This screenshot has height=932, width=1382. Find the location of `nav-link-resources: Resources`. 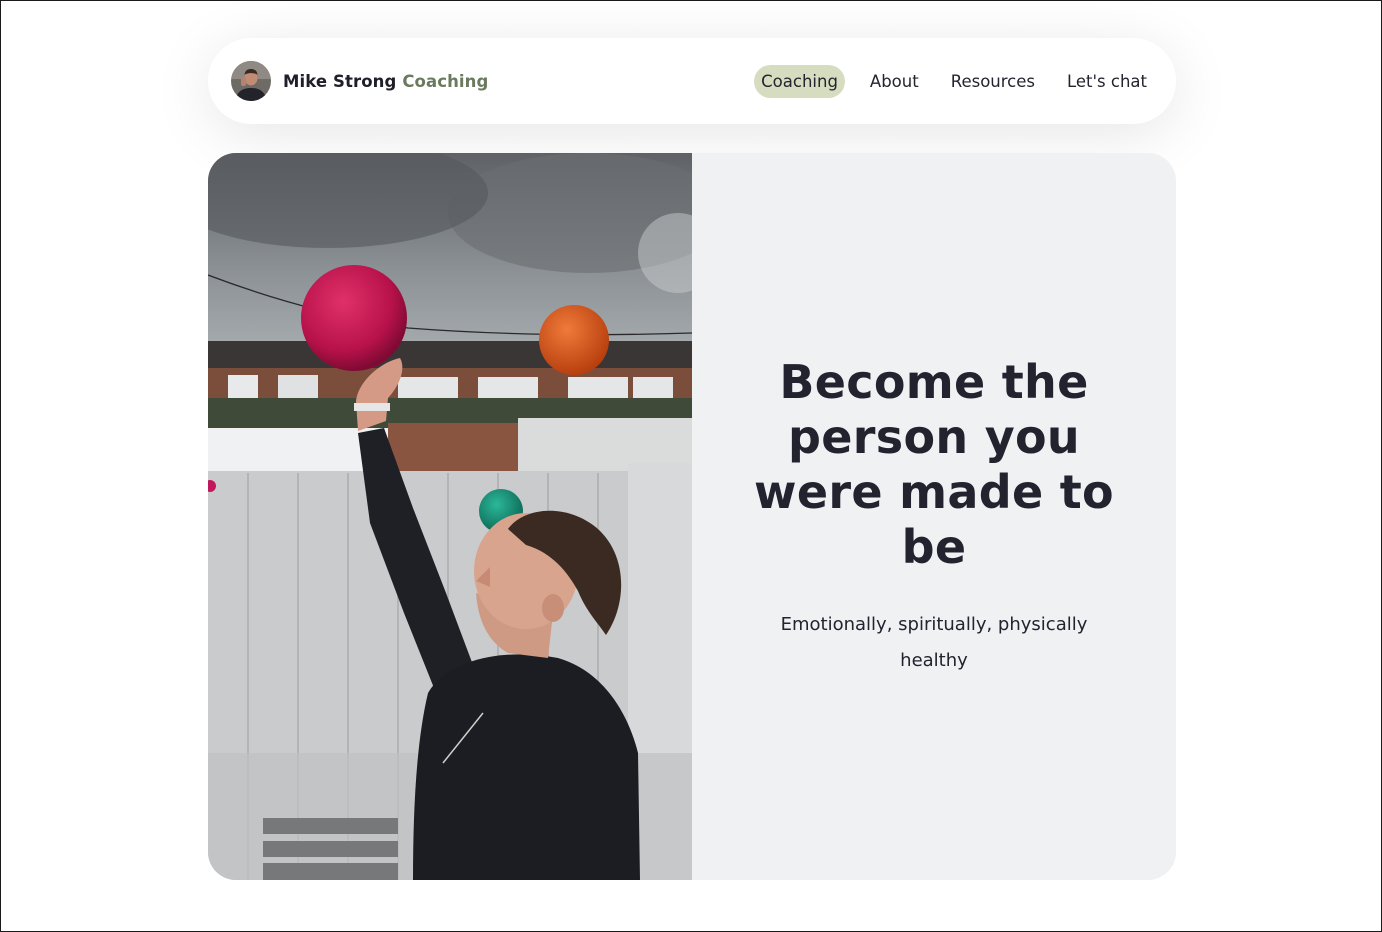

nav-link-resources: Resources is located at coordinates (993, 81).